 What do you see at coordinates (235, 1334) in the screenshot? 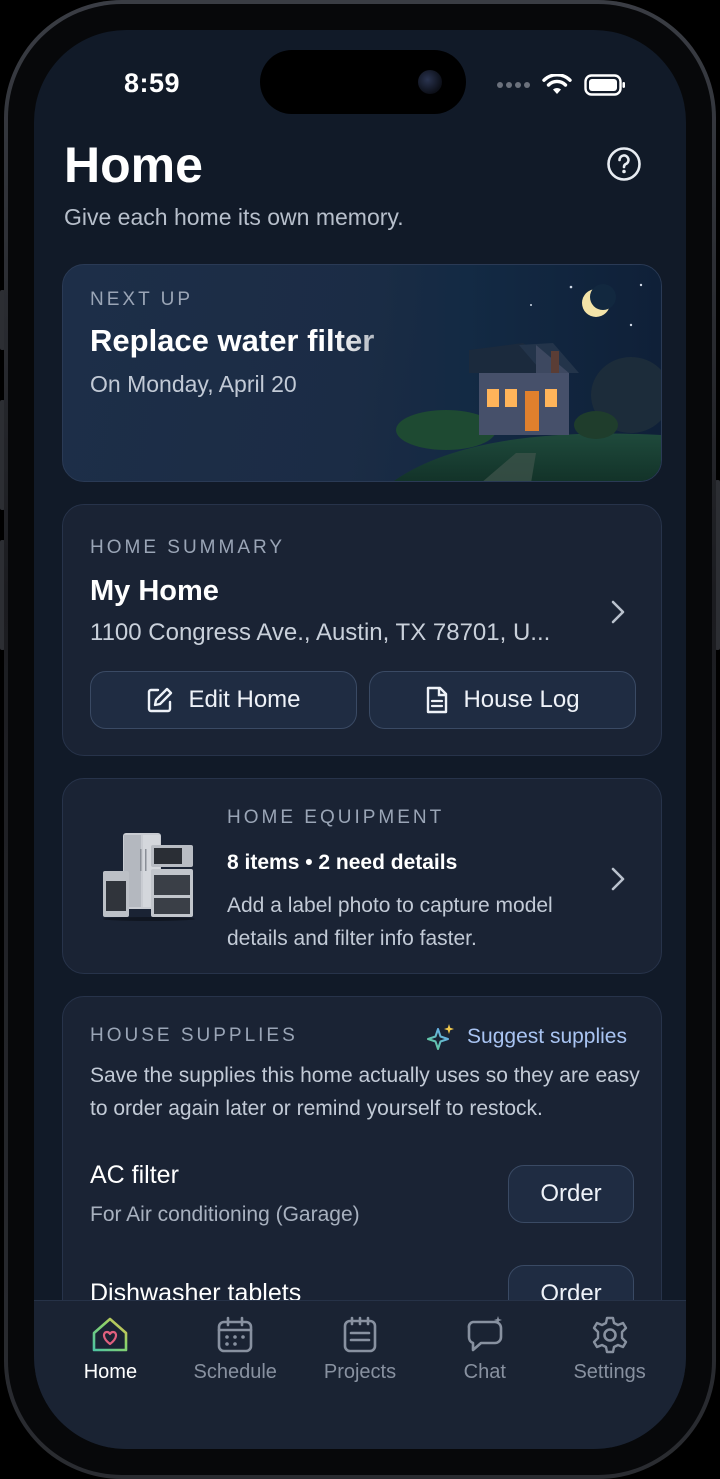
I see `calendar-icon` at bounding box center [235, 1334].